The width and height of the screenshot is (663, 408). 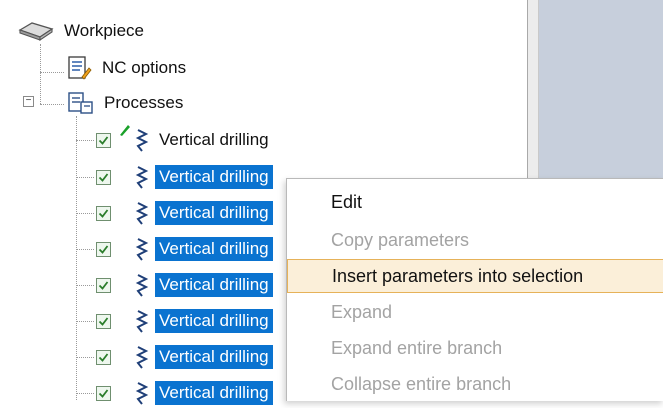 I want to click on tree-node-processes: Processes, so click(x=126, y=103).